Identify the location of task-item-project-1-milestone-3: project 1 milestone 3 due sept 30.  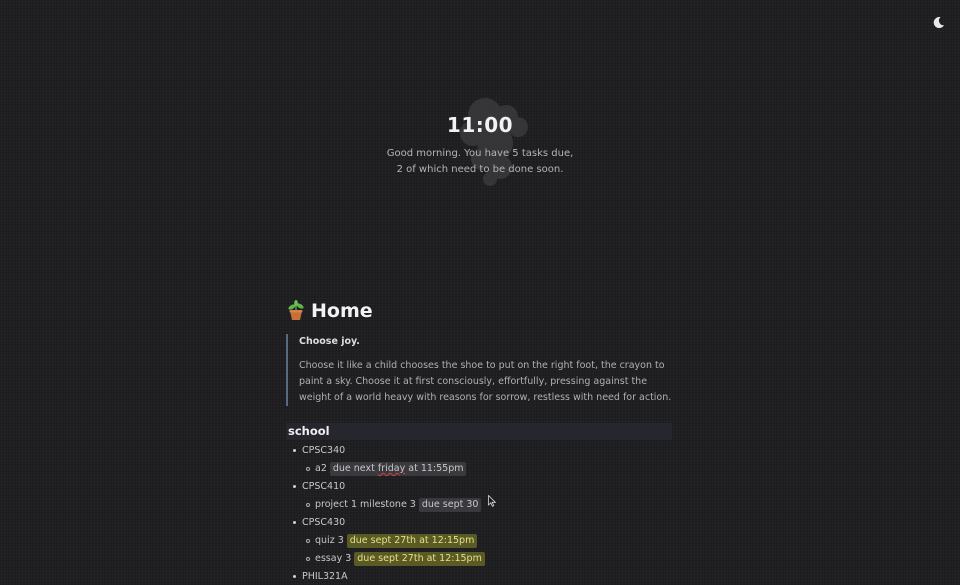
(487, 505).